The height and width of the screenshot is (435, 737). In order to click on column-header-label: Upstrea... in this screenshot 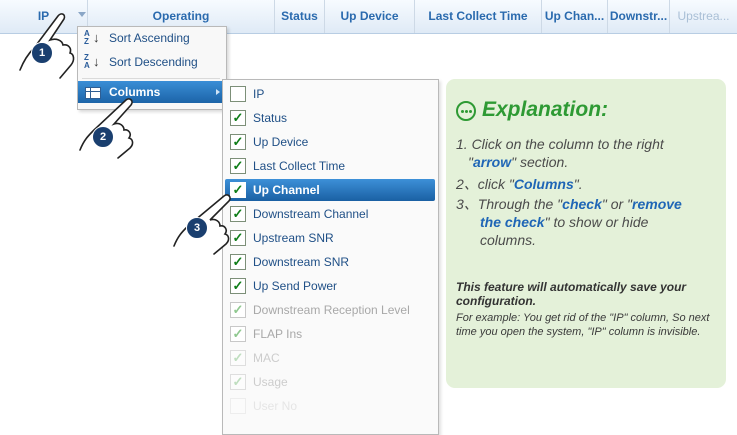, I will do `click(703, 16)`.